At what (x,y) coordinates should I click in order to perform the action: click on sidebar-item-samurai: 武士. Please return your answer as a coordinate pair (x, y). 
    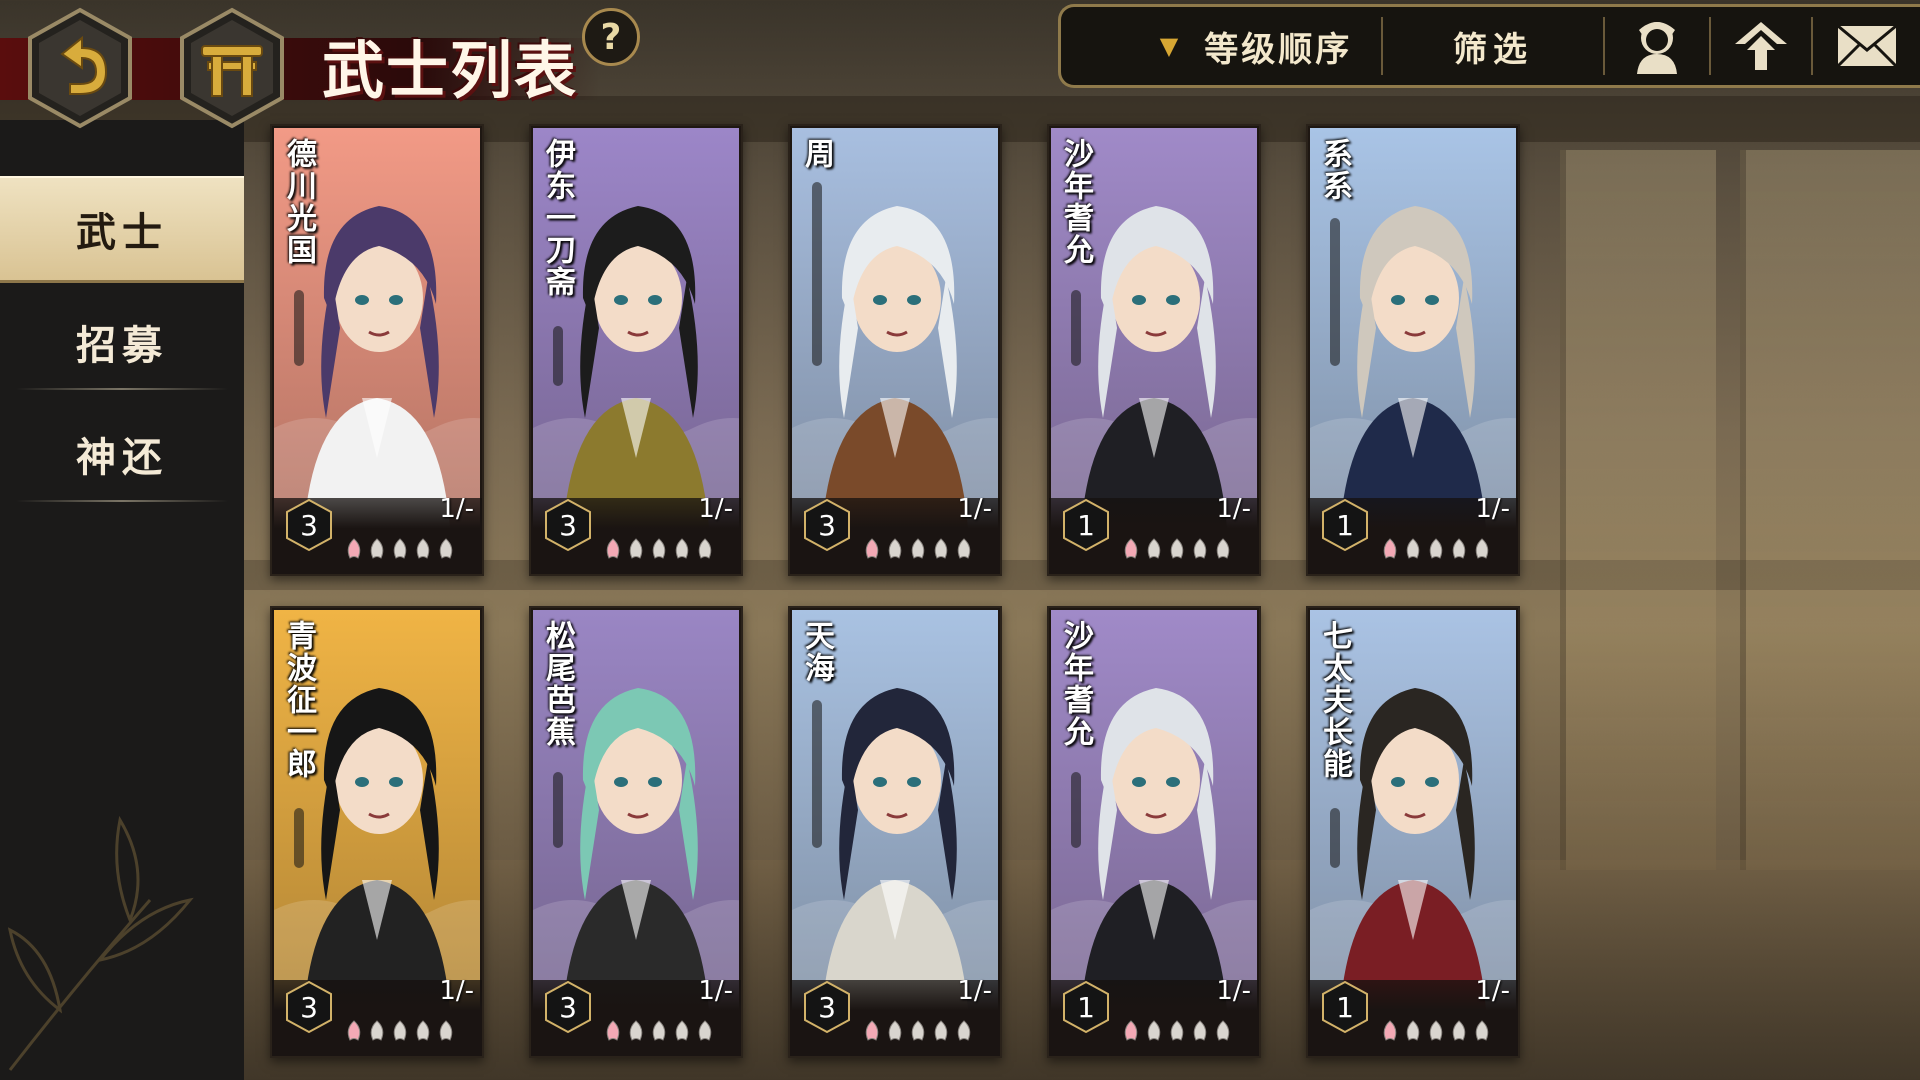
    Looking at the image, I should click on (122, 229).